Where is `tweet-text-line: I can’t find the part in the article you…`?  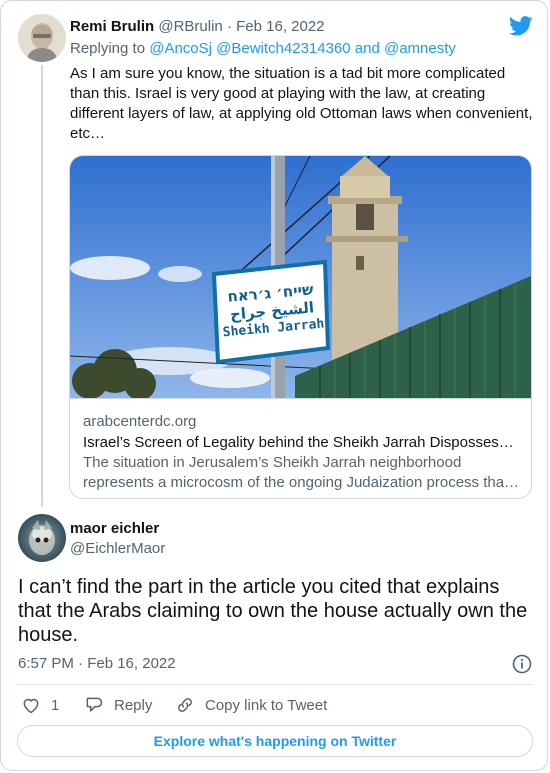 tweet-text-line: I can’t find the part in the article you… is located at coordinates (259, 587).